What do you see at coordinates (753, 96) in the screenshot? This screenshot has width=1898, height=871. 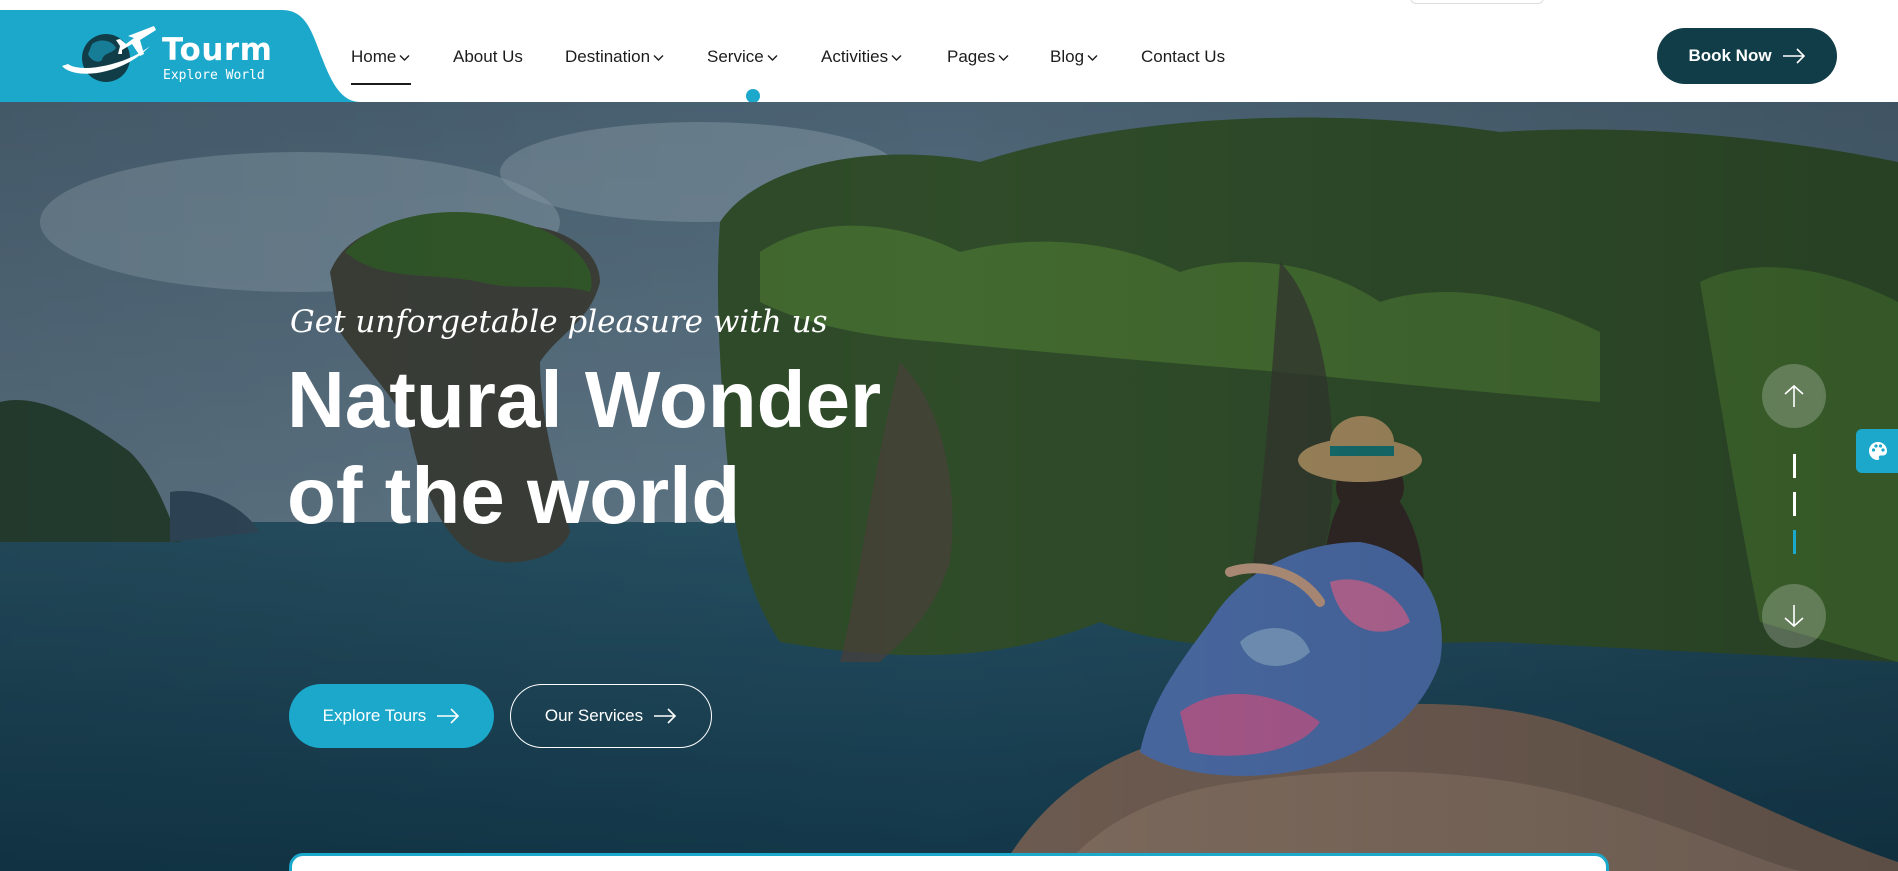 I see `service-indicator-dot` at bounding box center [753, 96].